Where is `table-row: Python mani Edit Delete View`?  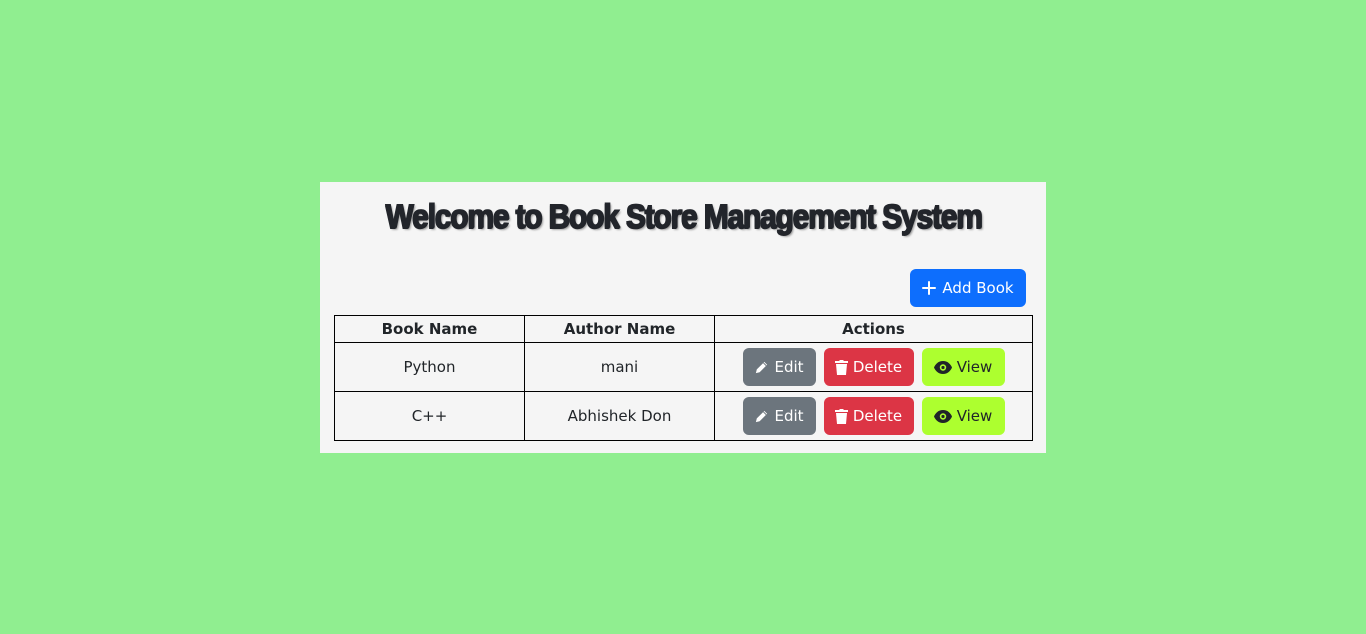 table-row: Python mani Edit Delete View is located at coordinates (683, 367).